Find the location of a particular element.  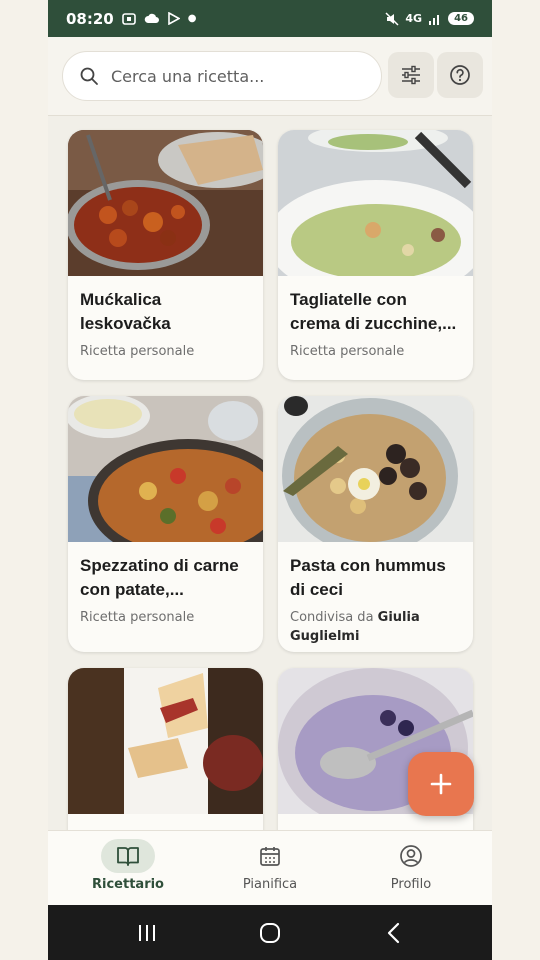

play-store-icon is located at coordinates (173, 18).